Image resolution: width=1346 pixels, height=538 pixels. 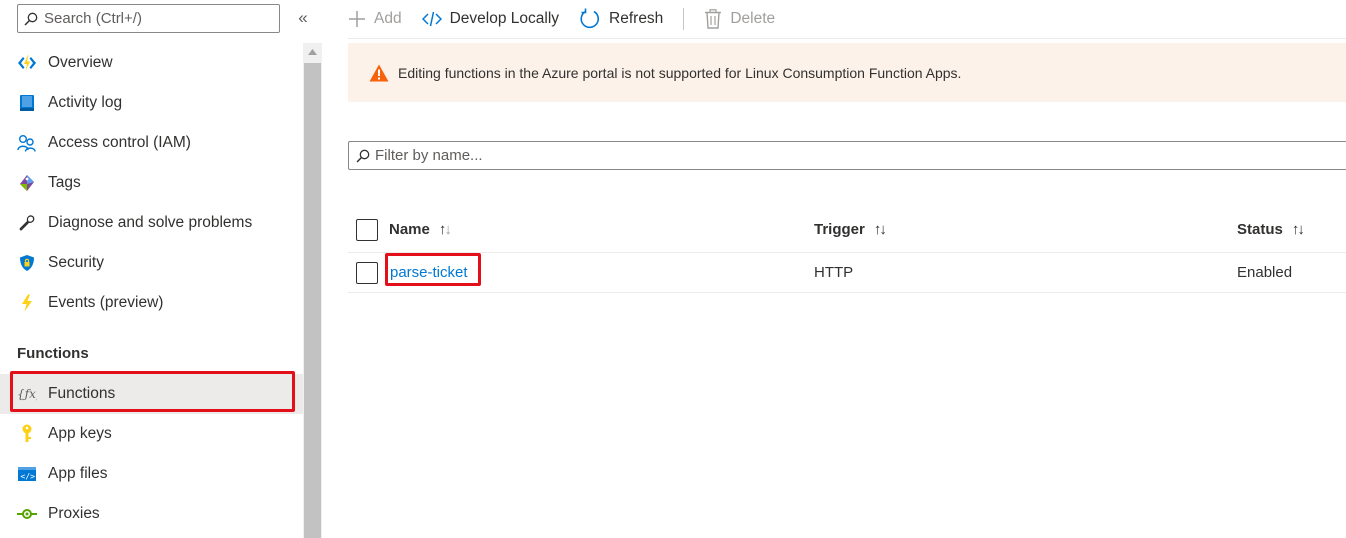 I want to click on delete-button: Delete, so click(x=740, y=18).